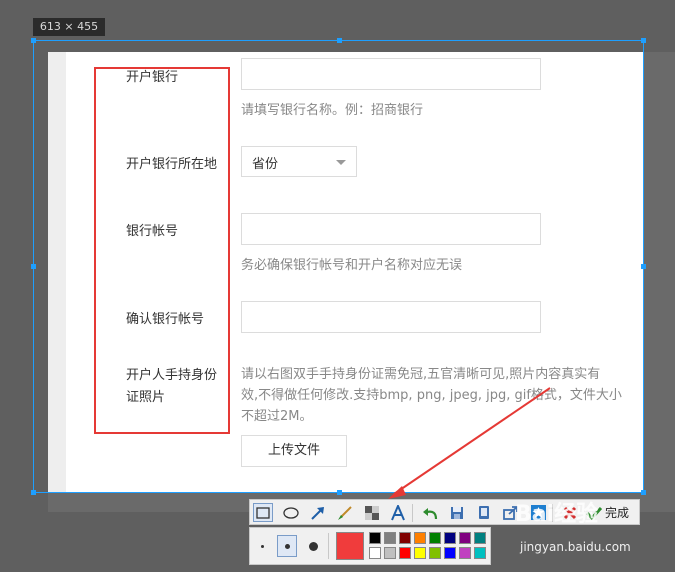 This screenshot has width=675, height=572. I want to click on brush-icon, so click(345, 512).